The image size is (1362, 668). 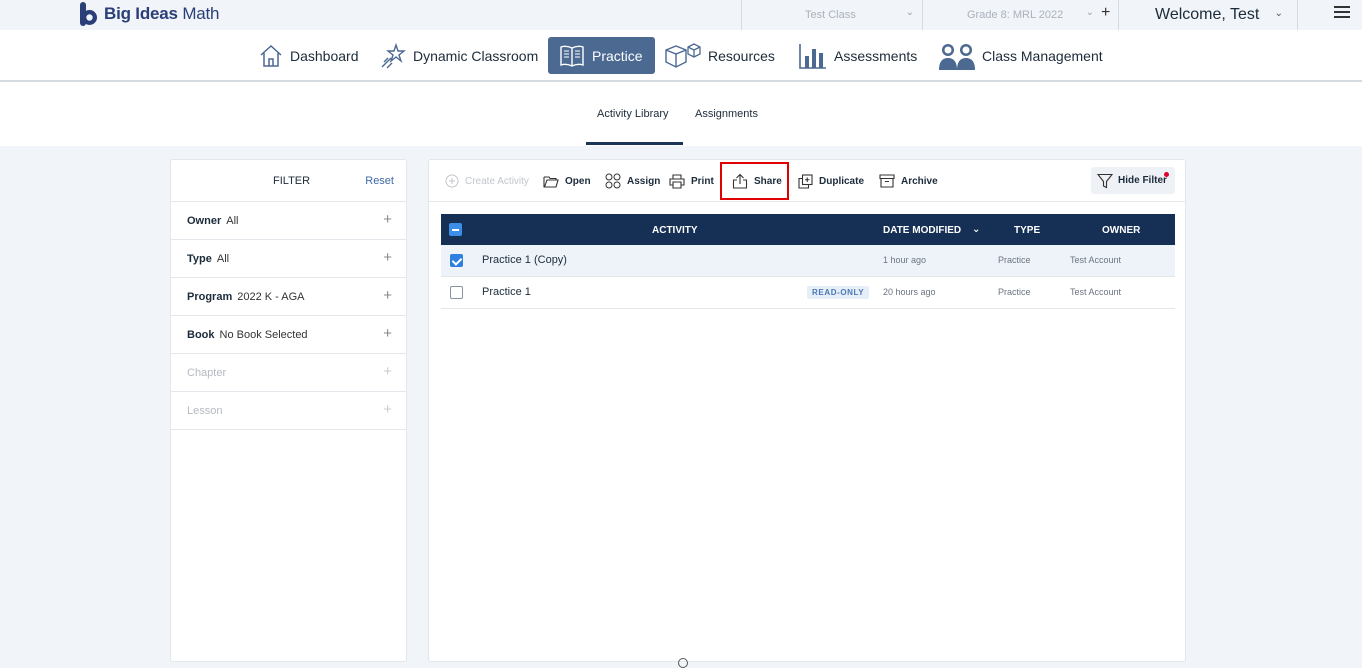 I want to click on filter-program: Program 2022 K - AGA +, so click(x=288, y=297).